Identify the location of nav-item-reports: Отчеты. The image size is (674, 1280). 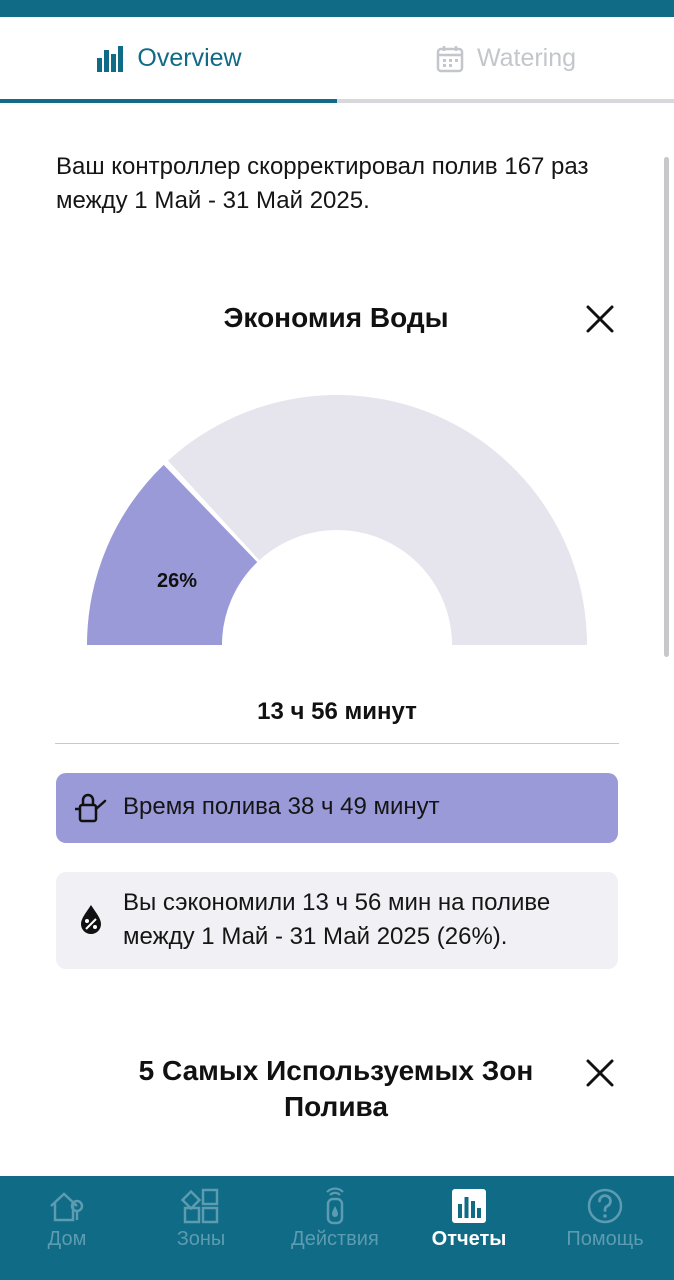
(469, 1228).